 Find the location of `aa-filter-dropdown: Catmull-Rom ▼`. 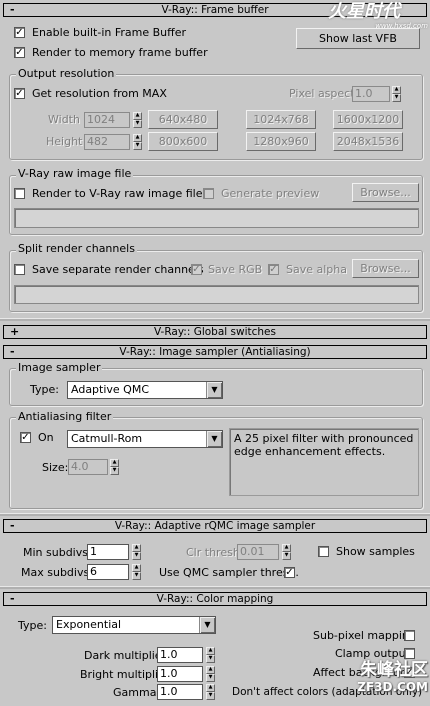

aa-filter-dropdown: Catmull-Rom ▼ is located at coordinates (145, 439).